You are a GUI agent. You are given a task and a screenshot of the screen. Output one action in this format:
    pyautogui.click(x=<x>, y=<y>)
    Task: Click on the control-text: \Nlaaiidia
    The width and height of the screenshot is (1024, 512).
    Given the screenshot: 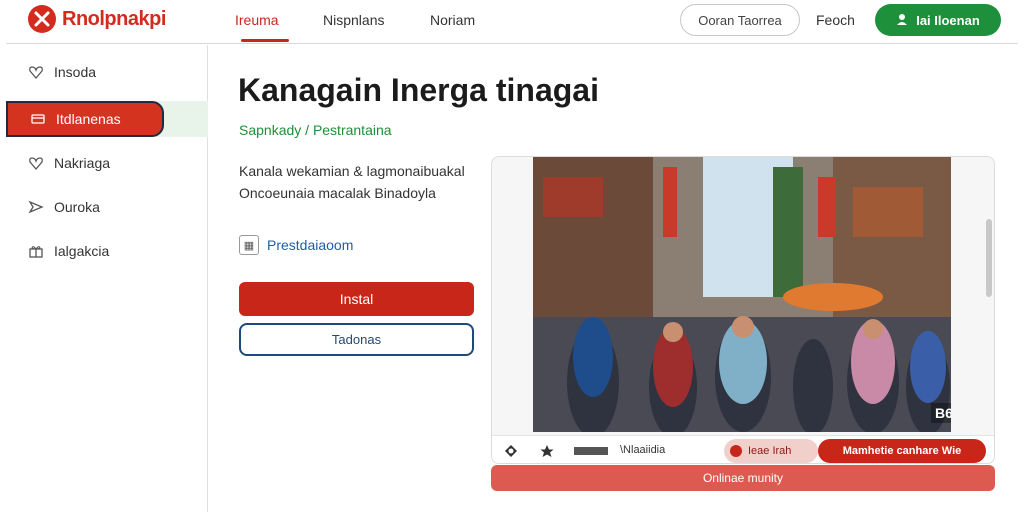 What is the action you would take?
    pyautogui.click(x=643, y=450)
    